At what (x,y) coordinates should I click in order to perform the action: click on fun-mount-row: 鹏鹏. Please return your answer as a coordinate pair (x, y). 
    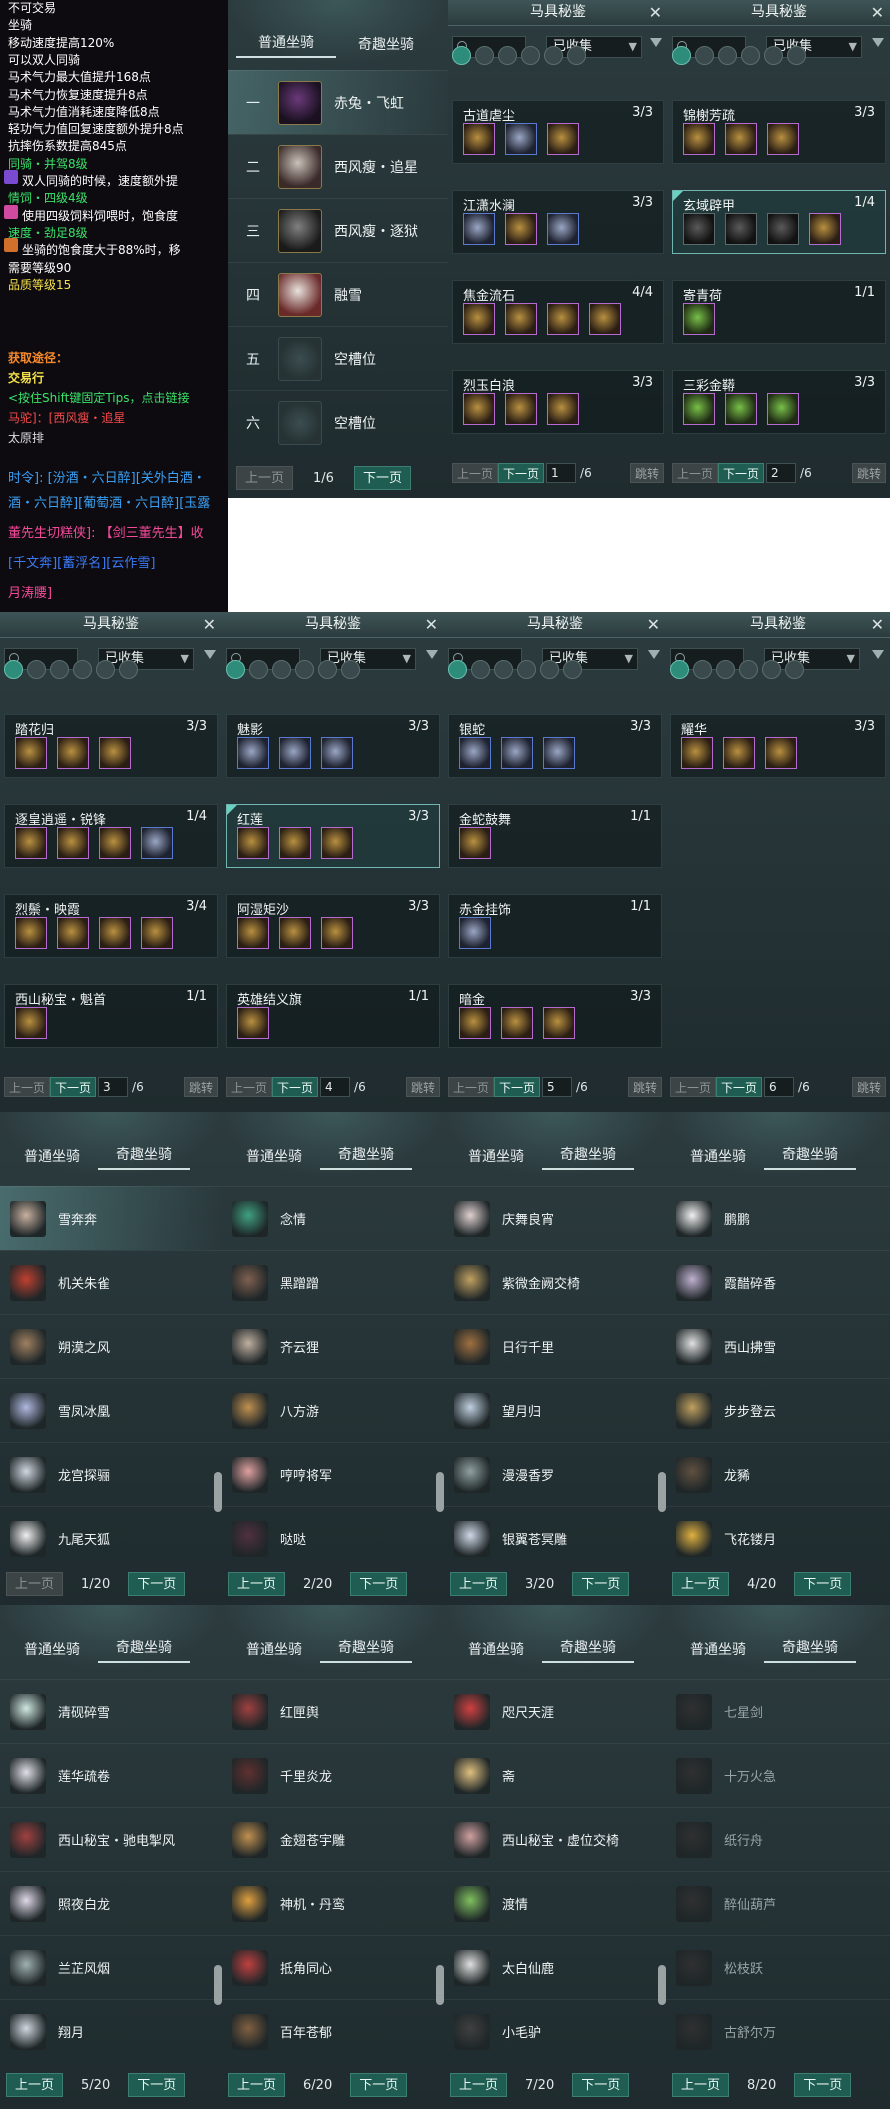
    Looking at the image, I should click on (778, 1218).